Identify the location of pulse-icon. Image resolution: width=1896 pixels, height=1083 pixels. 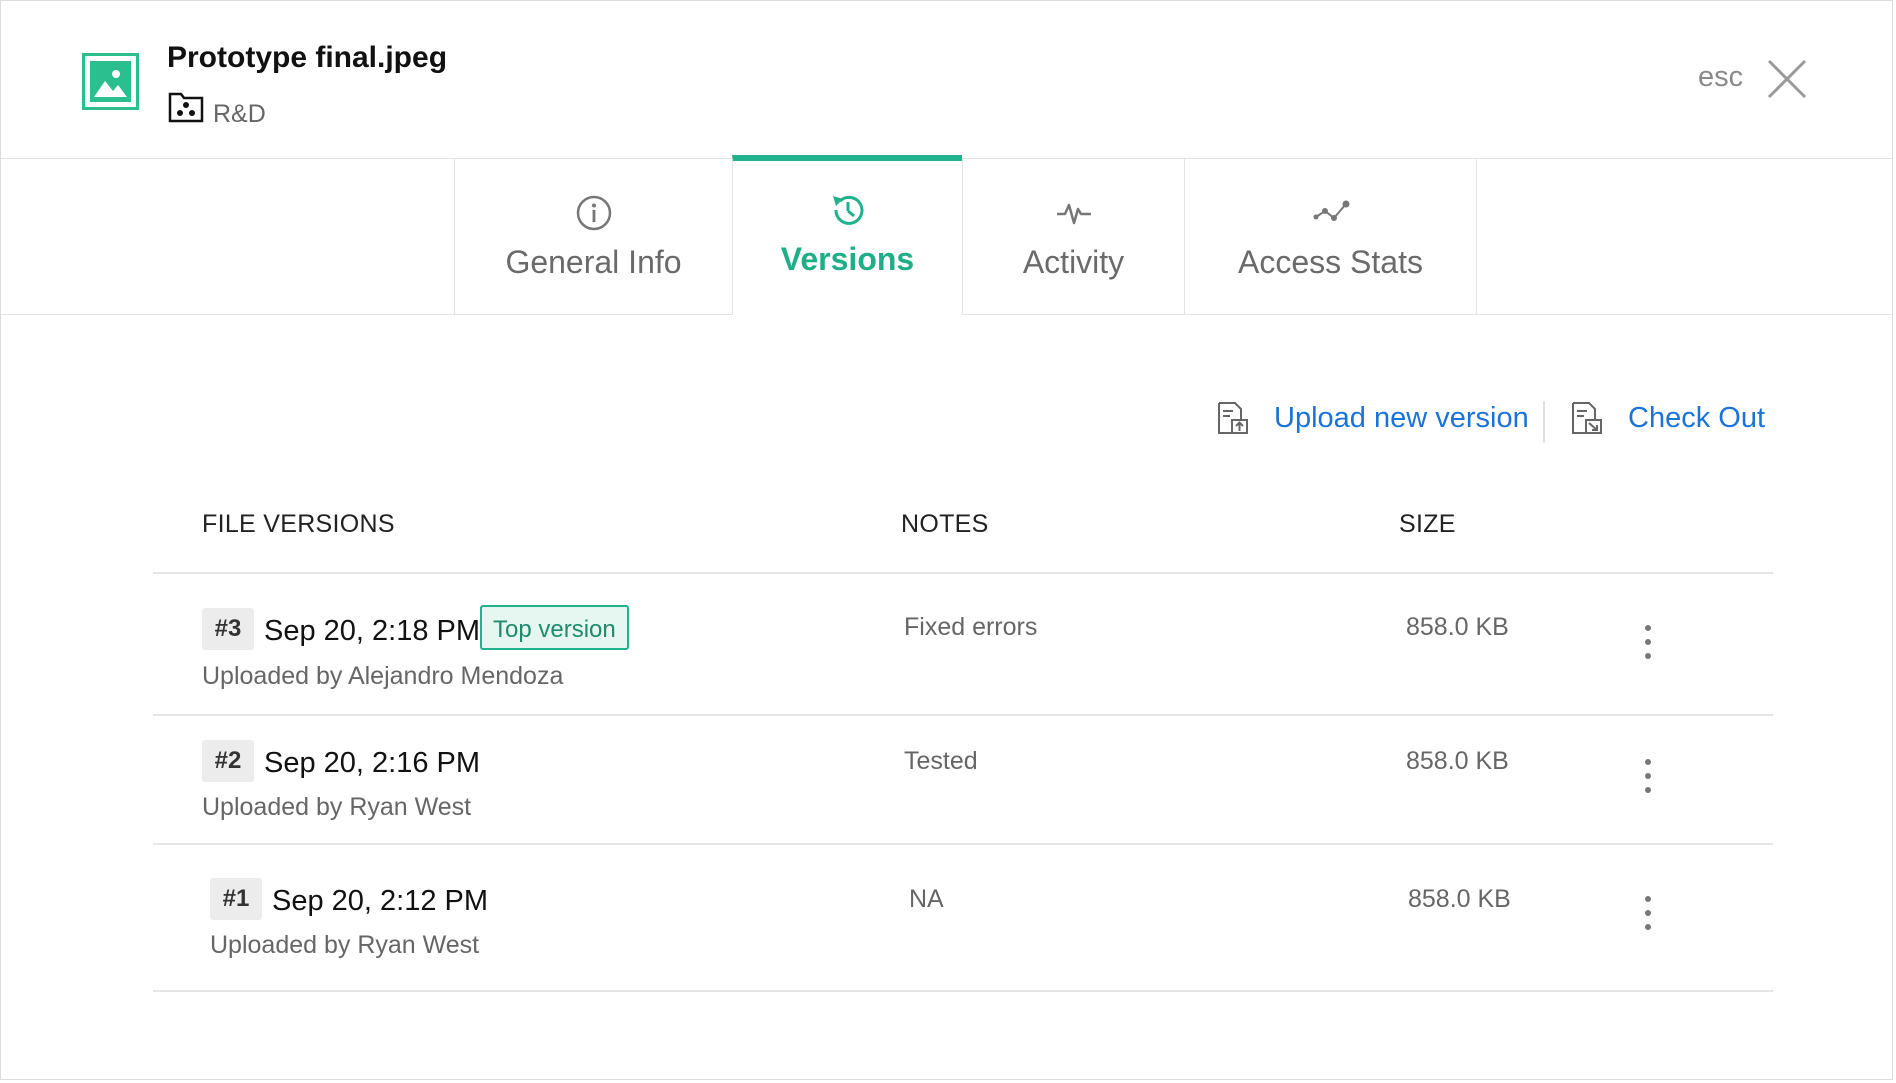
(1073, 214).